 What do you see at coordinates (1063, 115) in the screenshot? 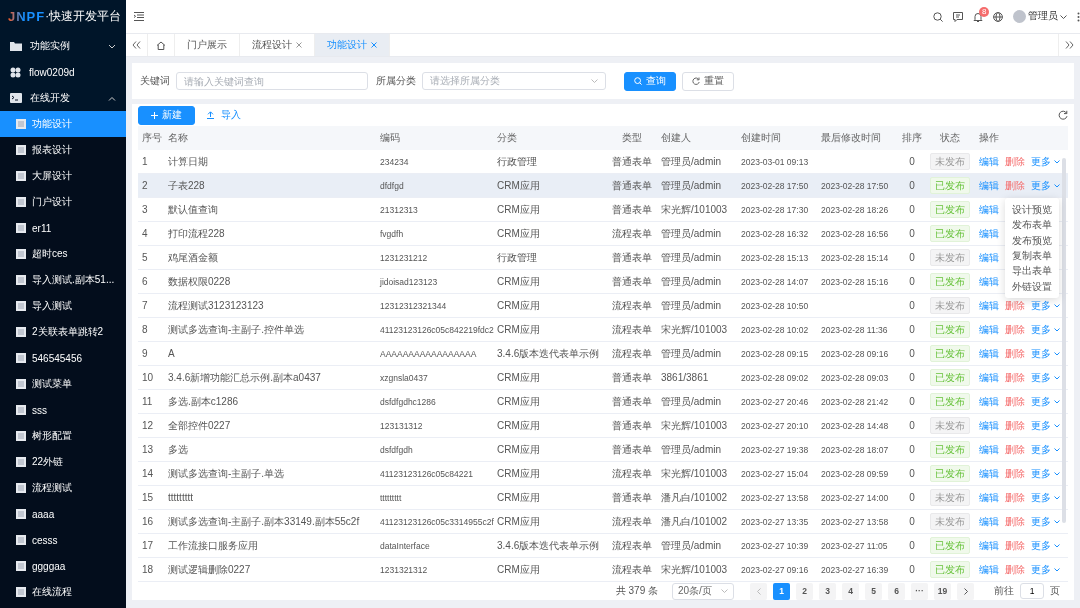
I see `refresh-icon` at bounding box center [1063, 115].